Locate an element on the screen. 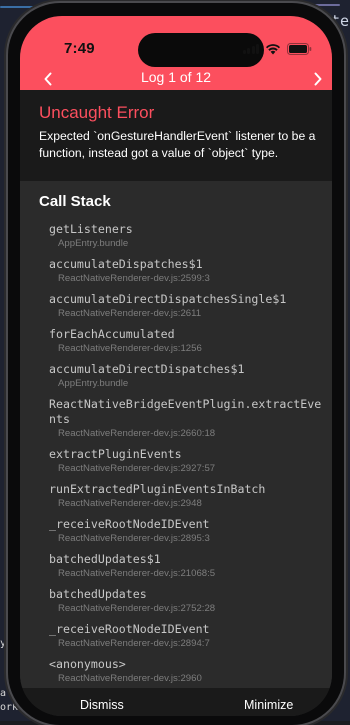 The height and width of the screenshot is (725, 350). stack-frame-location: ReactNativeRenderer-dev.js:2960 is located at coordinates (130, 678).